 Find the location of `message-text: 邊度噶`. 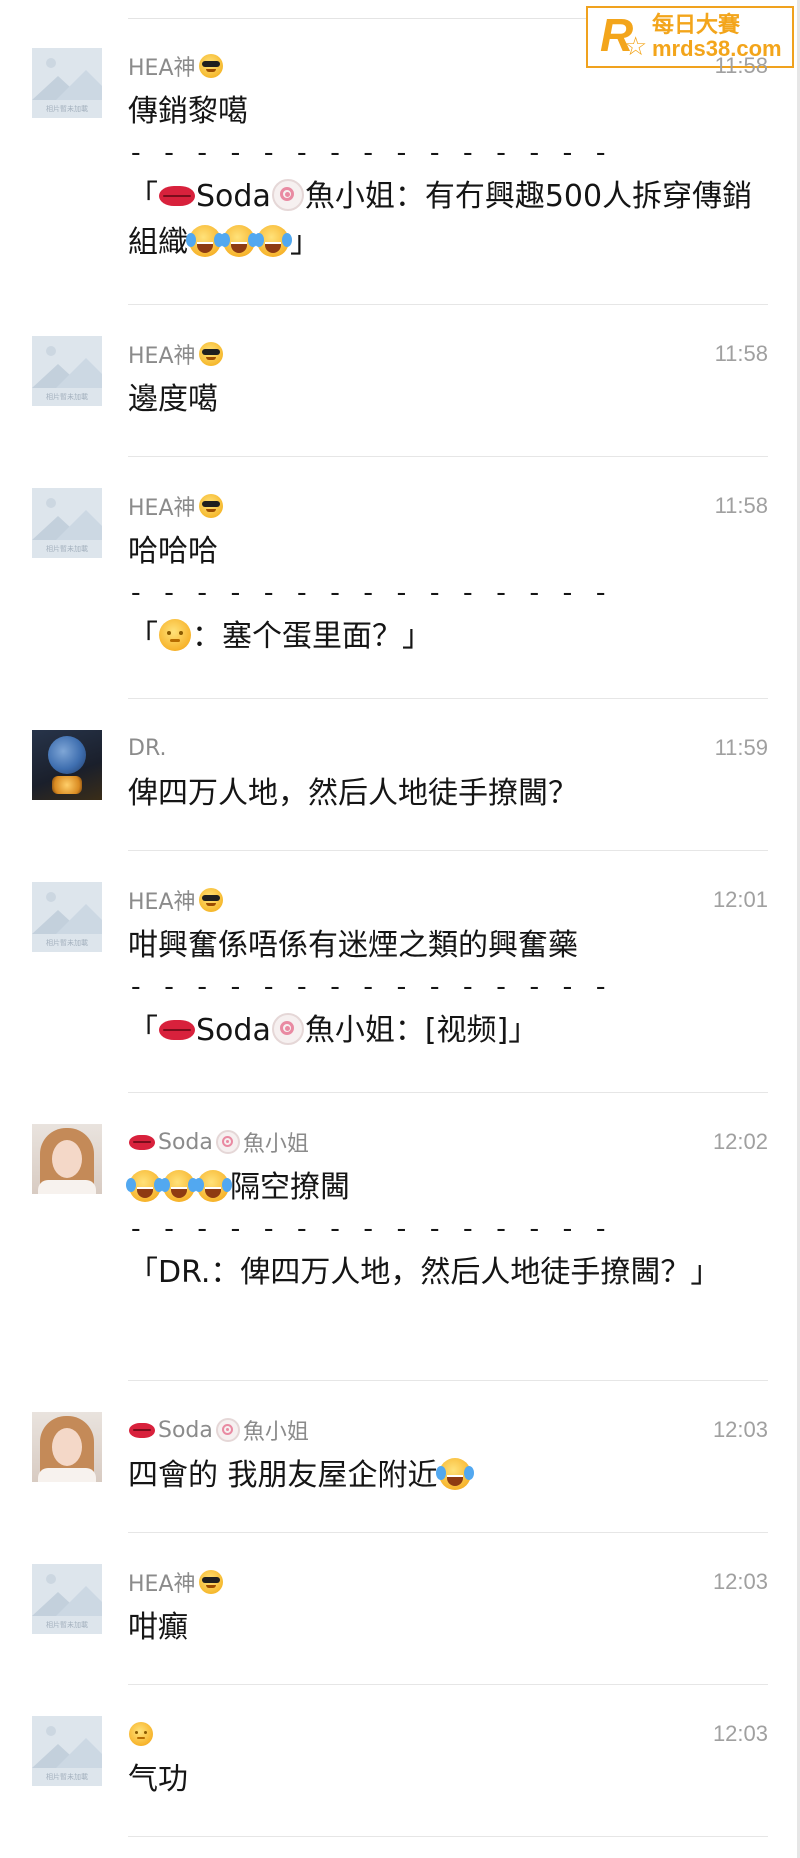

message-text: 邊度噶 is located at coordinates (173, 399).